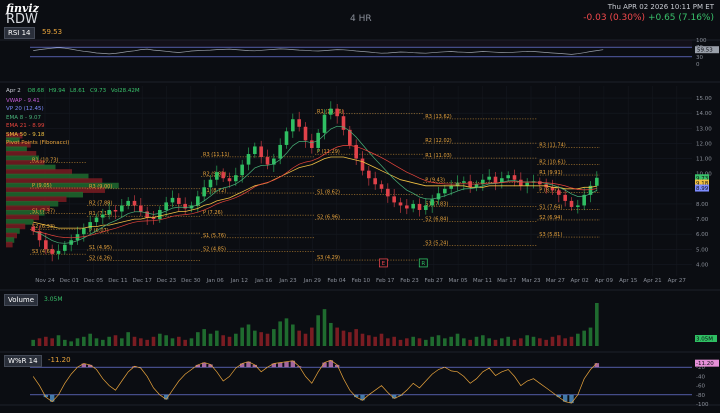 The width and height of the screenshot is (720, 413). I want to click on pivot-label: S3 (5.81), so click(550, 235).